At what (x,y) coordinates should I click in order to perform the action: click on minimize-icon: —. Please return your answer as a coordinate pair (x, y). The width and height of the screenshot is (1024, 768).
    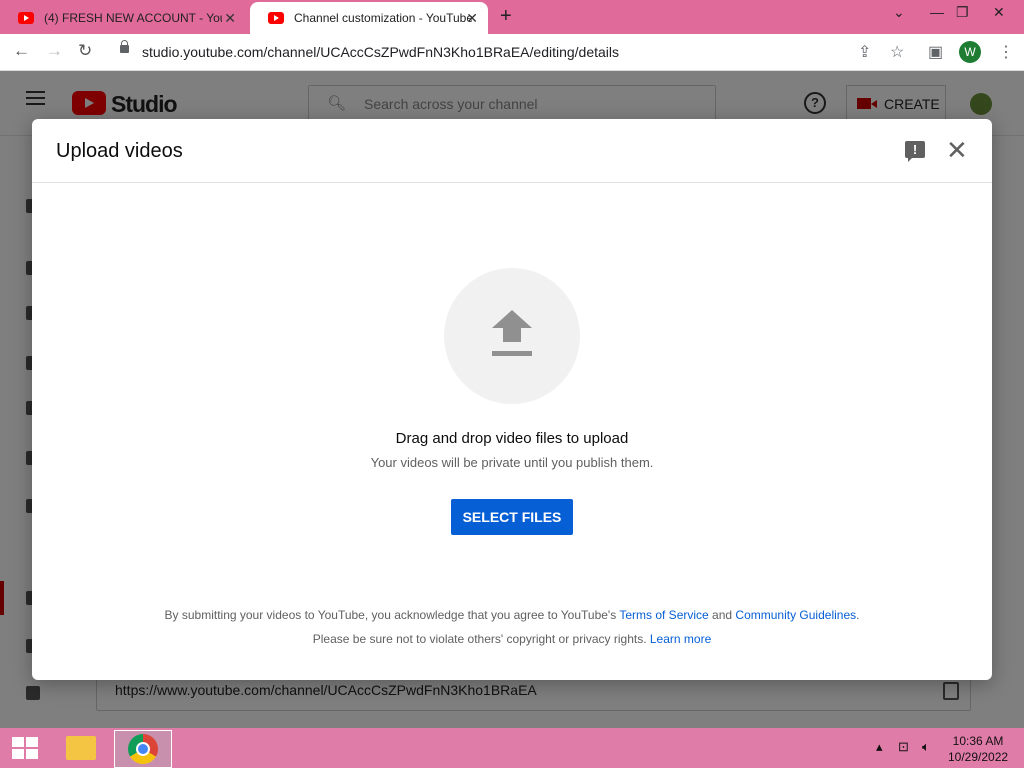
    Looking at the image, I should click on (937, 12).